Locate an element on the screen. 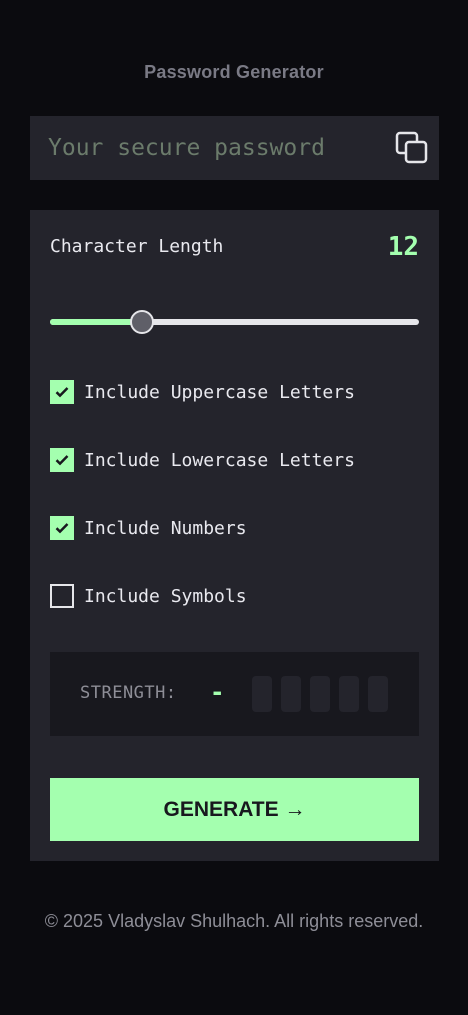 This screenshot has width=468, height=1015. slider-fill is located at coordinates (96, 322).